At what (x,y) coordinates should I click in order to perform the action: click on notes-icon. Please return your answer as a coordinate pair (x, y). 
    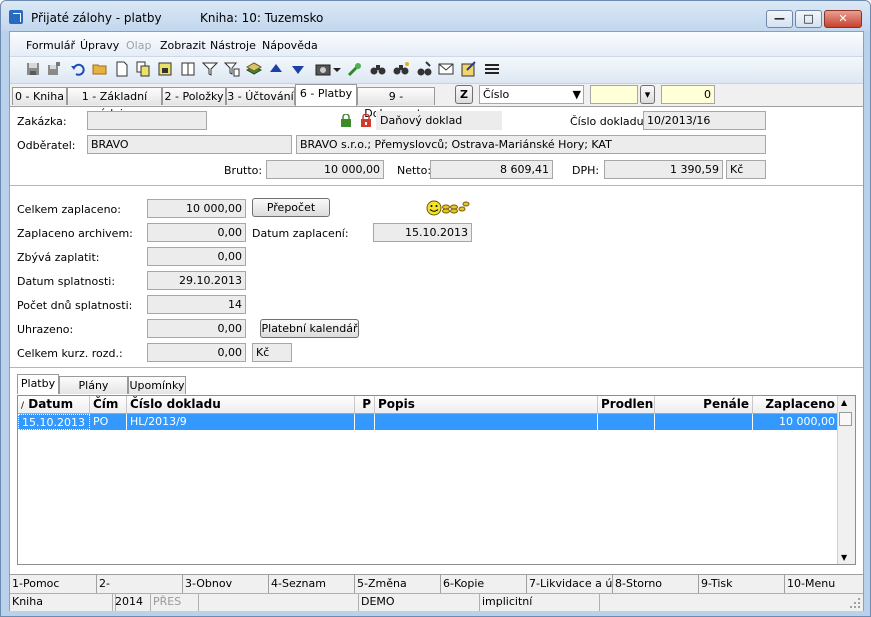
    Looking at the image, I should click on (469, 69).